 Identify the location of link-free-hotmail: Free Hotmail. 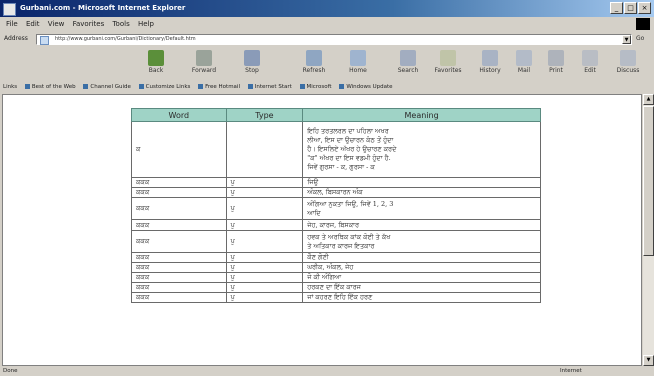
(219, 87).